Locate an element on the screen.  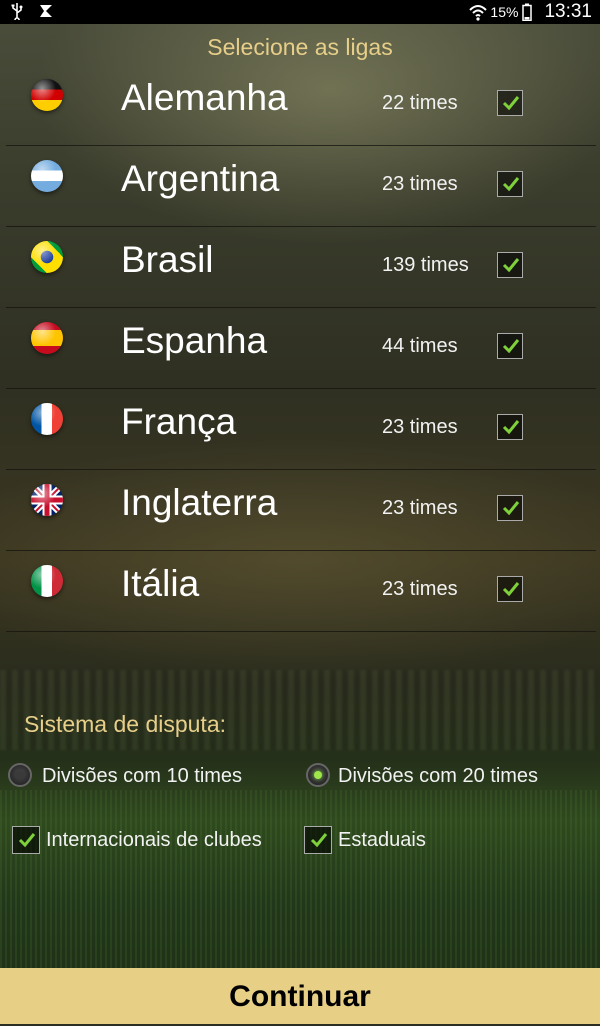
battery-percent: 15% is located at coordinates (504, 12).